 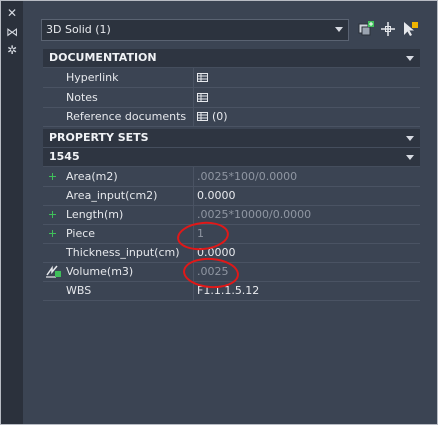 I want to click on row-label: Reference documents, so click(x=126, y=116).